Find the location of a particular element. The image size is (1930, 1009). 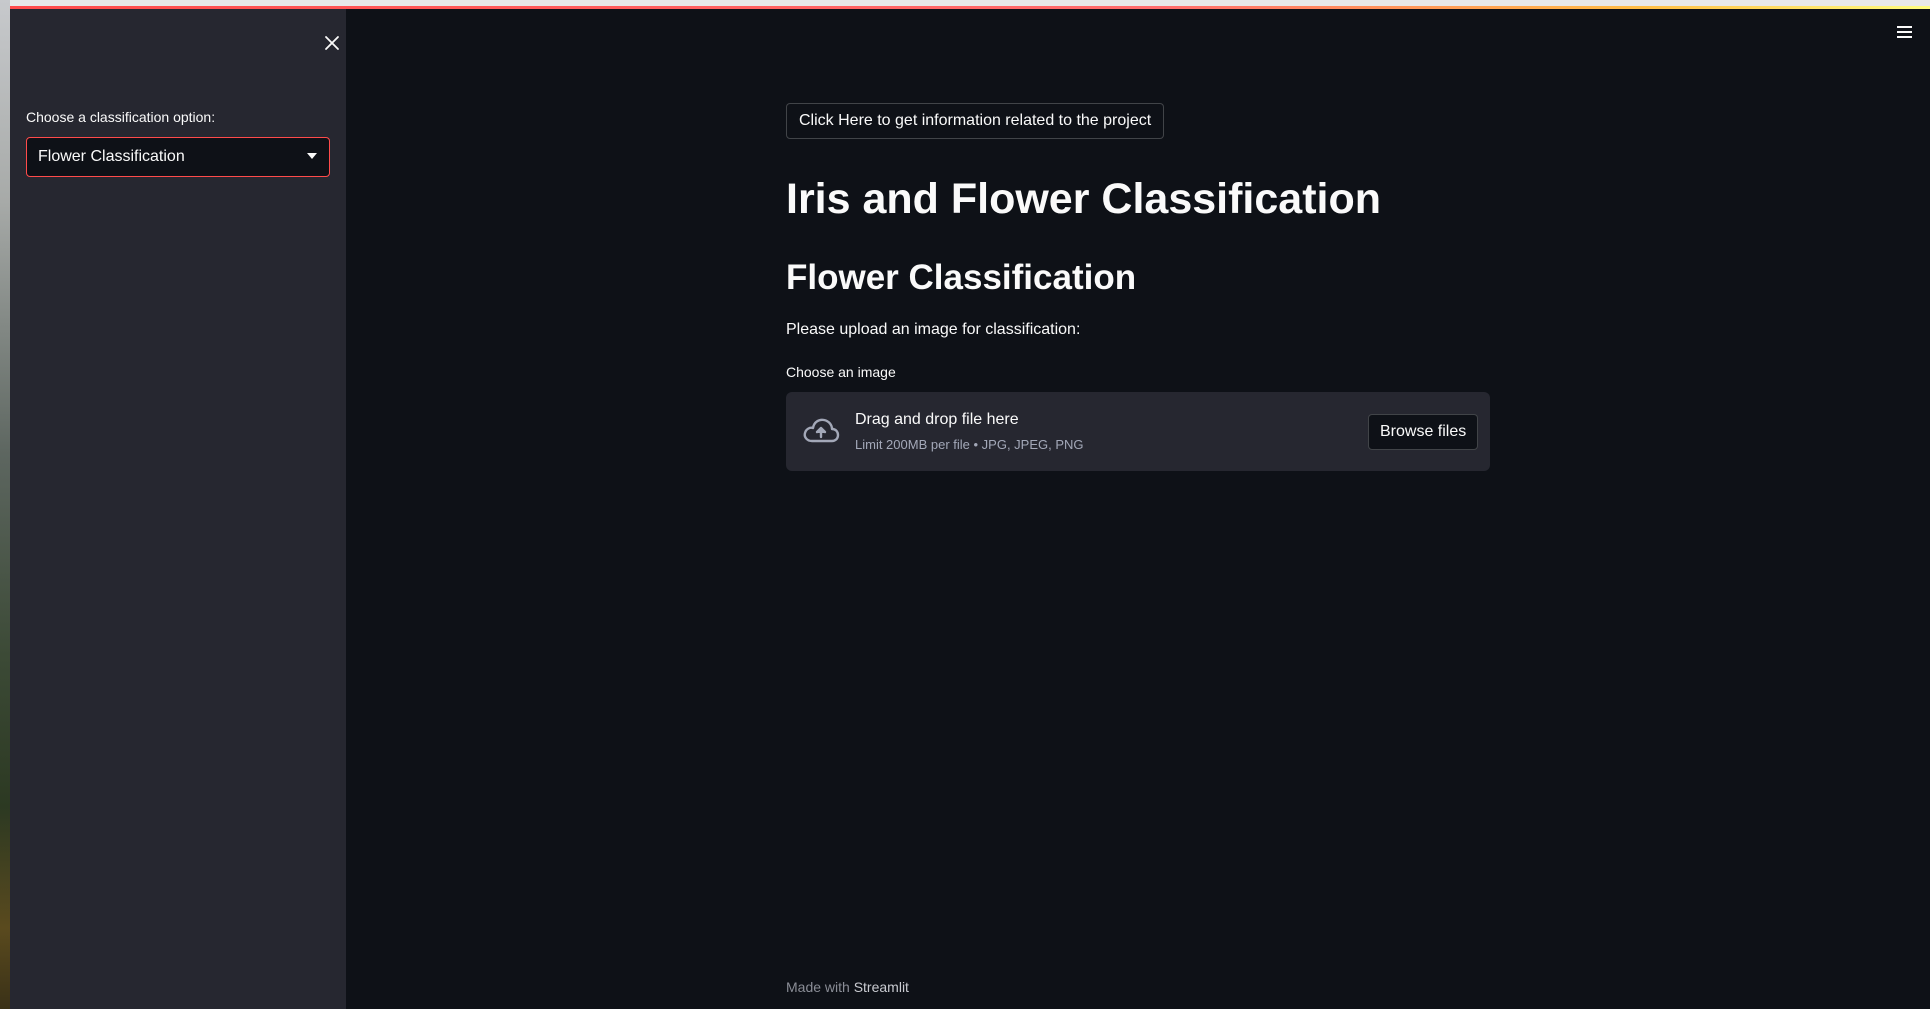

main-menu-button is located at coordinates (1905, 32).